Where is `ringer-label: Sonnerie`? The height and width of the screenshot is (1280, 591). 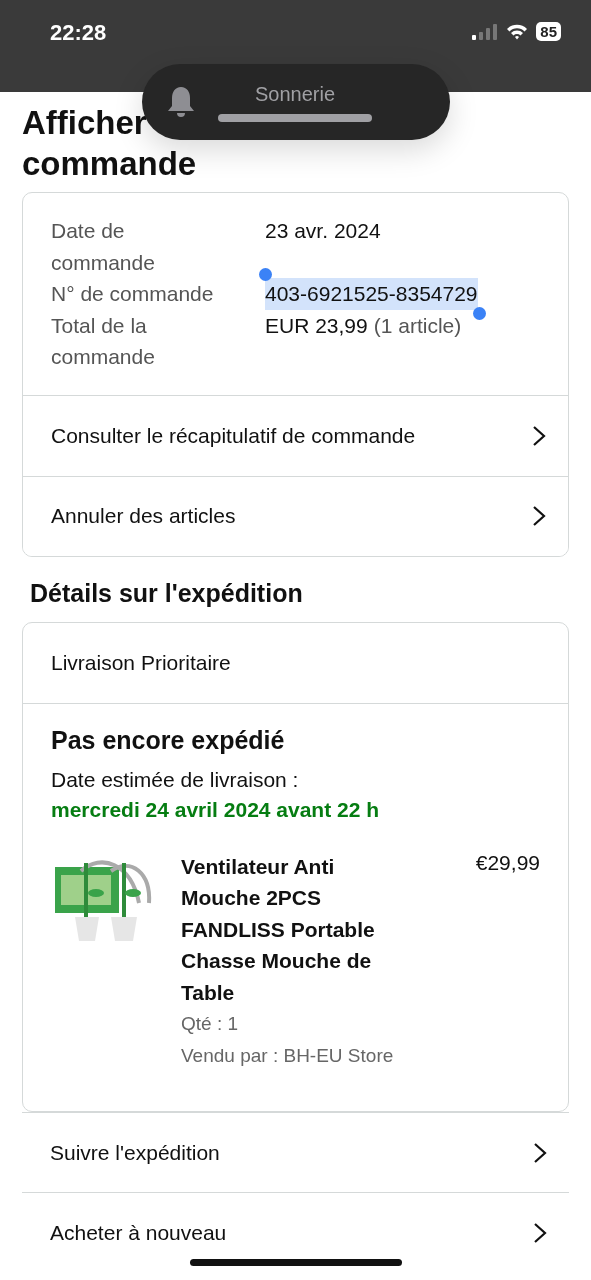 ringer-label: Sonnerie is located at coordinates (295, 94).